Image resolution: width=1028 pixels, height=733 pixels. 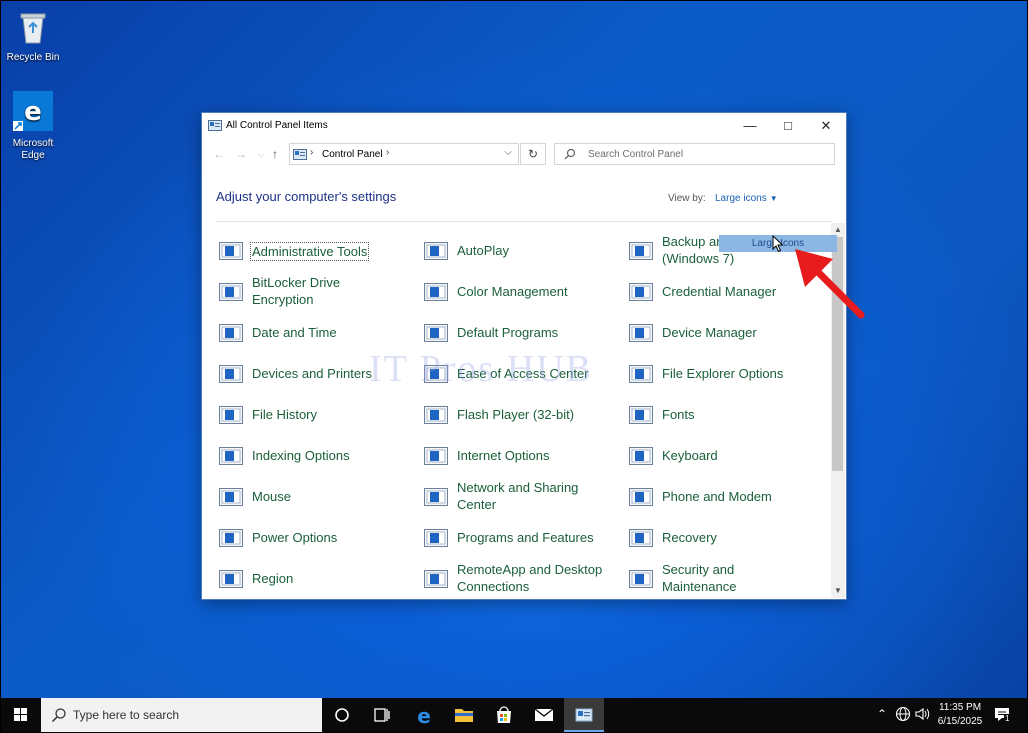 What do you see at coordinates (404, 154) in the screenshot?
I see `address-bar: › Control Panel › ⌵` at bounding box center [404, 154].